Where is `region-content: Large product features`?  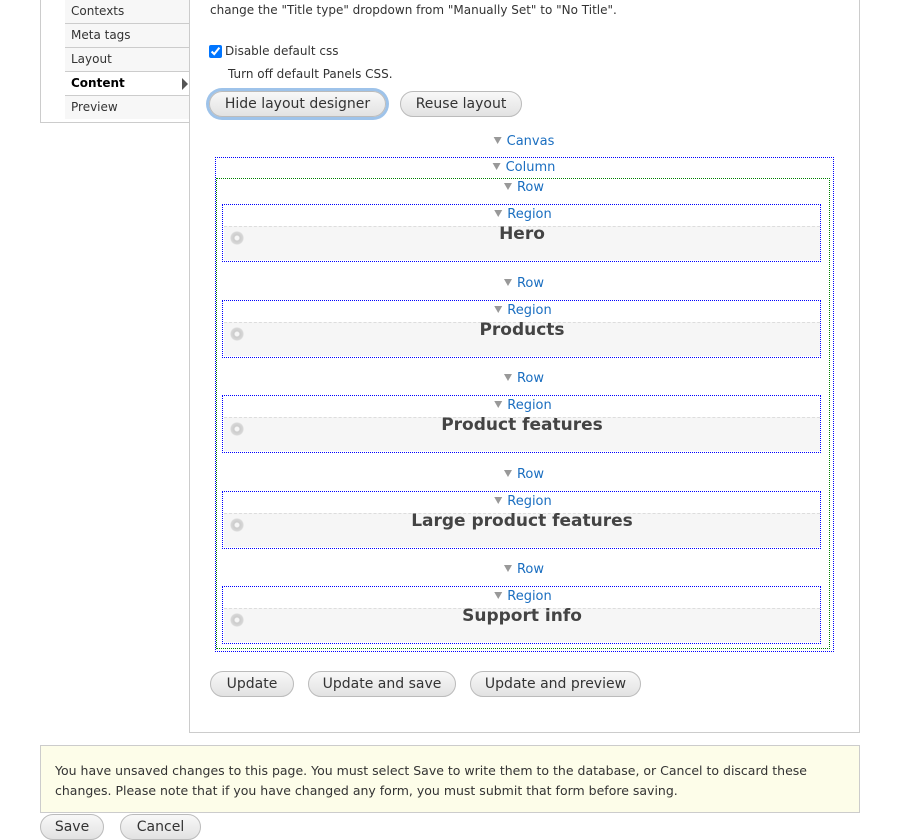
region-content: Large product features is located at coordinates (522, 528).